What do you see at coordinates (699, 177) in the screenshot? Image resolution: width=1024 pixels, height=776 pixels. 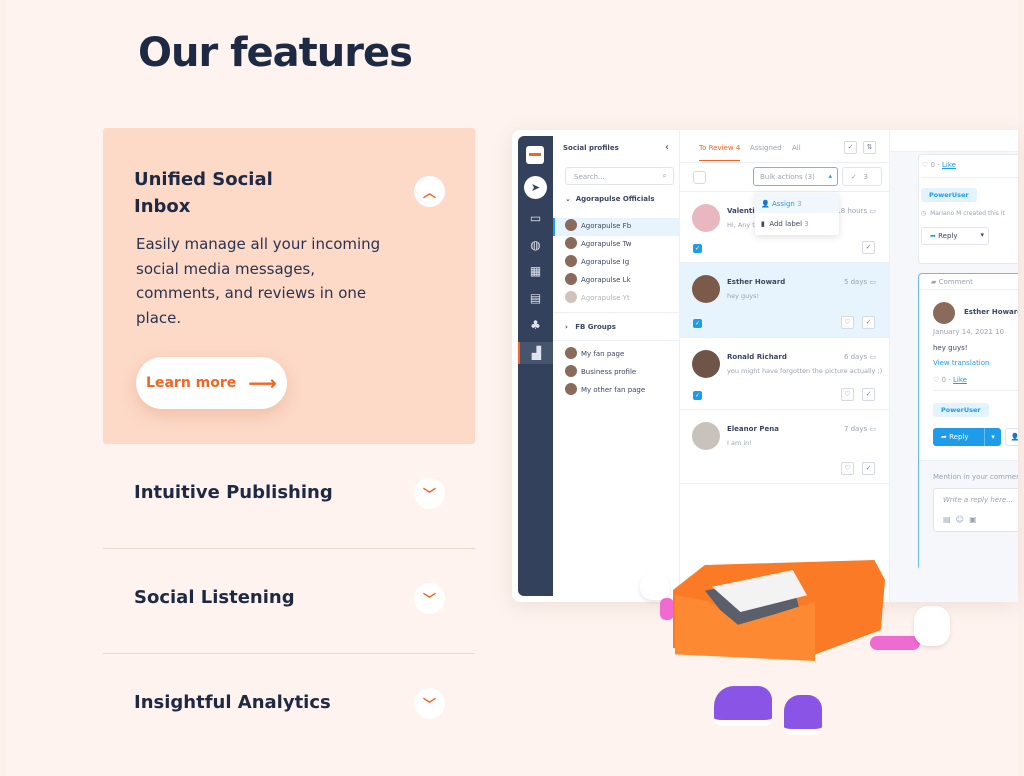 I see `select-all-checkbox` at bounding box center [699, 177].